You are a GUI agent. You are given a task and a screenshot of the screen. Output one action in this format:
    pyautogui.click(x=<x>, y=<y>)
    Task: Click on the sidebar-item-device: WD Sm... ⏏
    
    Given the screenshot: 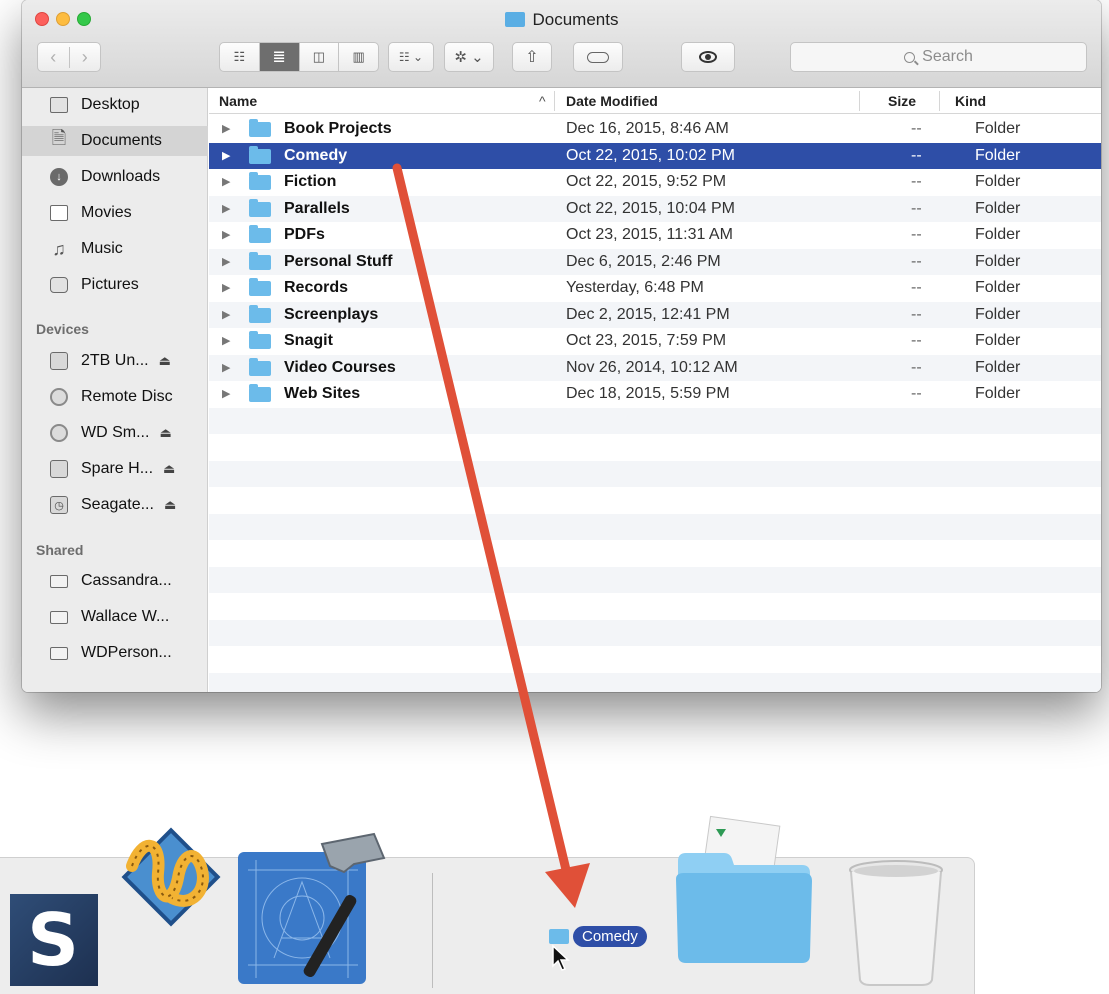 What is the action you would take?
    pyautogui.click(x=115, y=433)
    